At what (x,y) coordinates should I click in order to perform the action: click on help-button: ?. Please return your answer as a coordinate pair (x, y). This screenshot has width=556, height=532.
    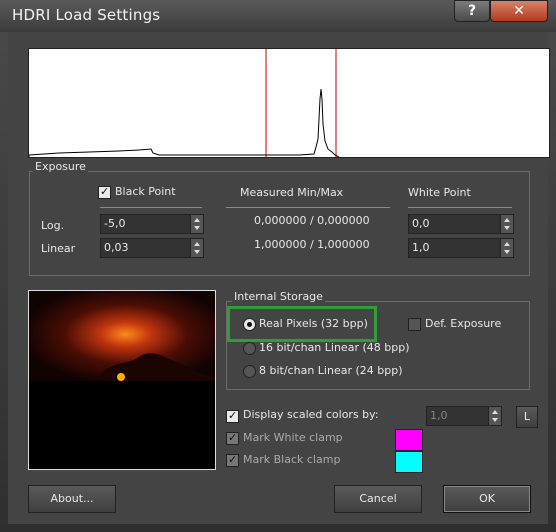
    Looking at the image, I should click on (472, 11).